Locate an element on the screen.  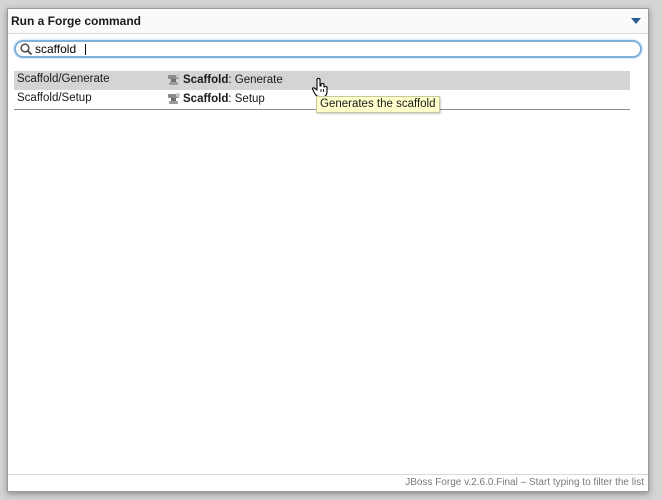
search-icon is located at coordinates (26, 49).